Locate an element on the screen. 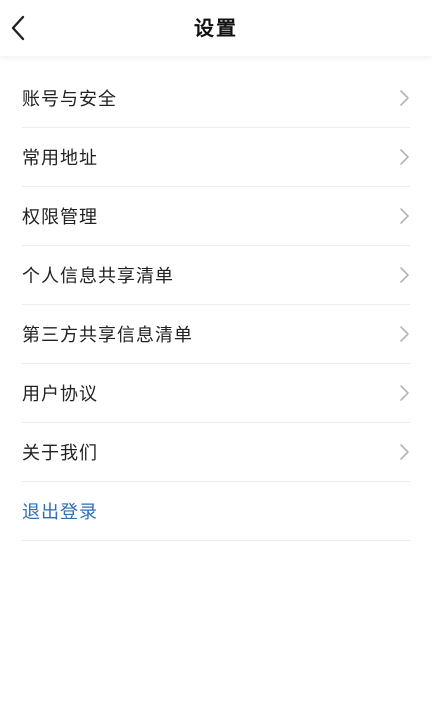 Image resolution: width=432 pixels, height=720 pixels. menu-item-label: 第三方共享信息清单 is located at coordinates (107, 335).